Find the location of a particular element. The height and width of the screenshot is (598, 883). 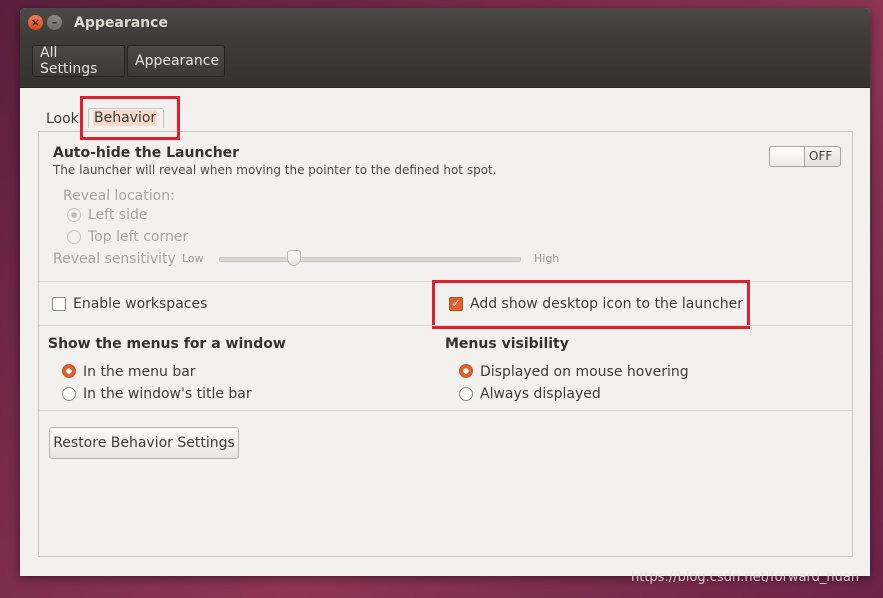

always-displayed-label: Always displayed is located at coordinates (540, 394).